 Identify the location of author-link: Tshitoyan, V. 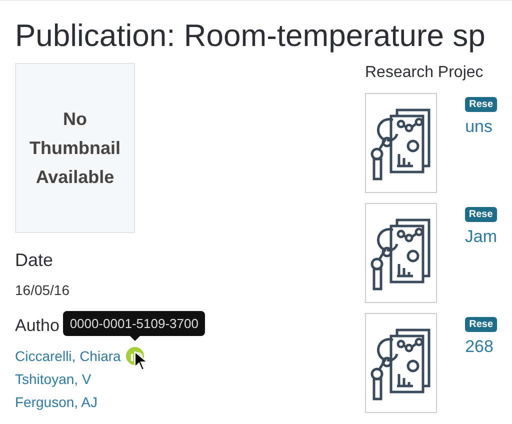
(53, 378).